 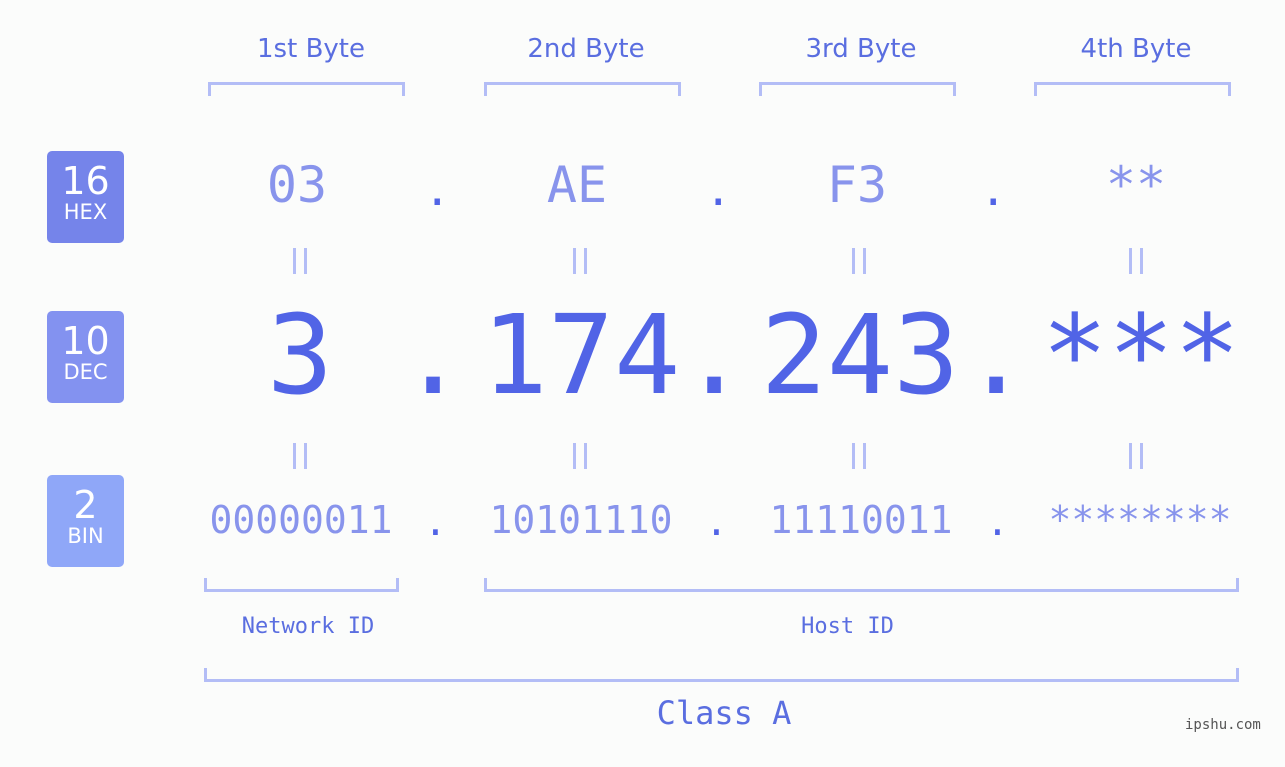 What do you see at coordinates (581, 520) in the screenshot?
I see `bin-byte-2: 10101110` at bounding box center [581, 520].